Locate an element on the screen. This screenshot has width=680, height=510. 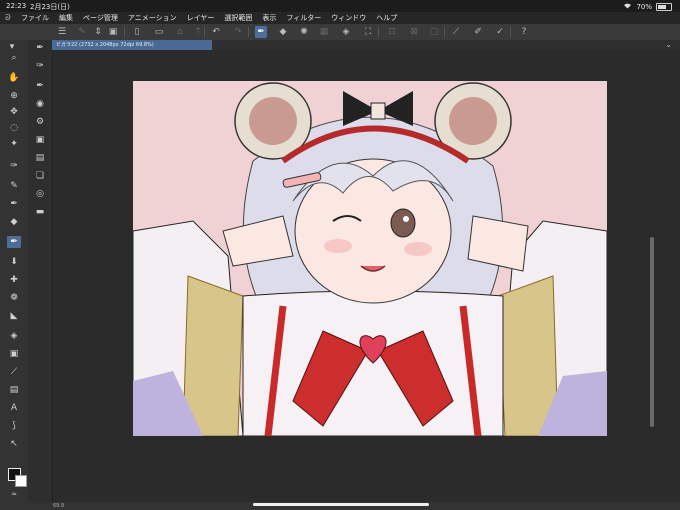
export-icon: ⇡ is located at coordinates (198, 32).